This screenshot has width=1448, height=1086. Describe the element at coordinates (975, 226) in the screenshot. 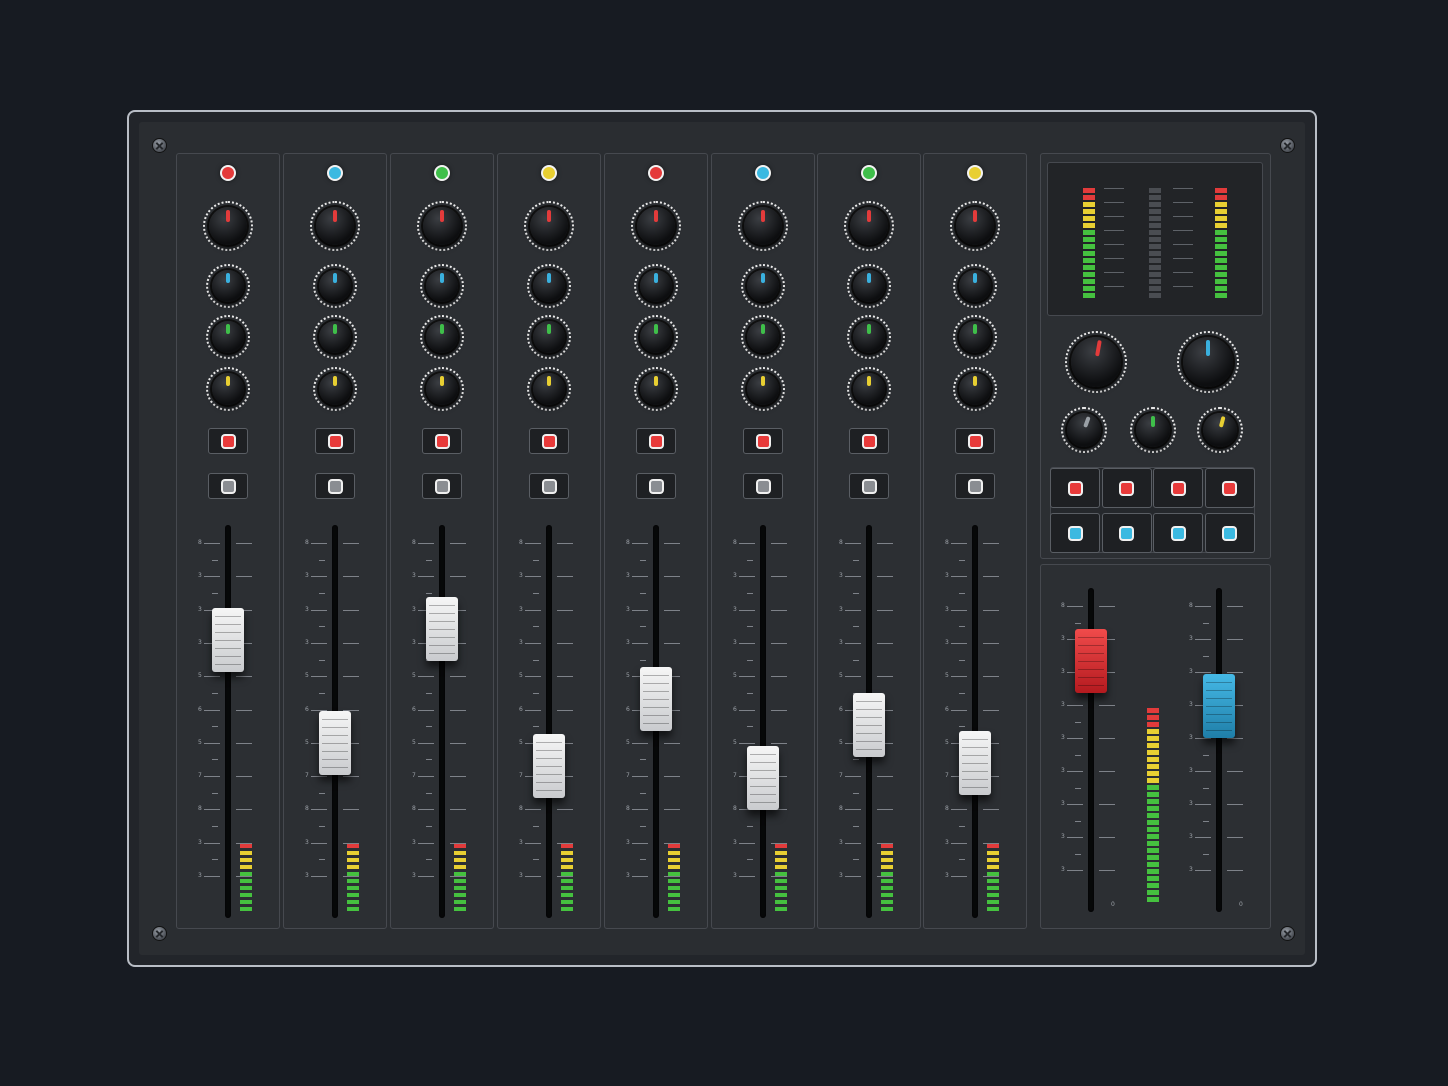

I see `channel-8-gain-knob` at that location.